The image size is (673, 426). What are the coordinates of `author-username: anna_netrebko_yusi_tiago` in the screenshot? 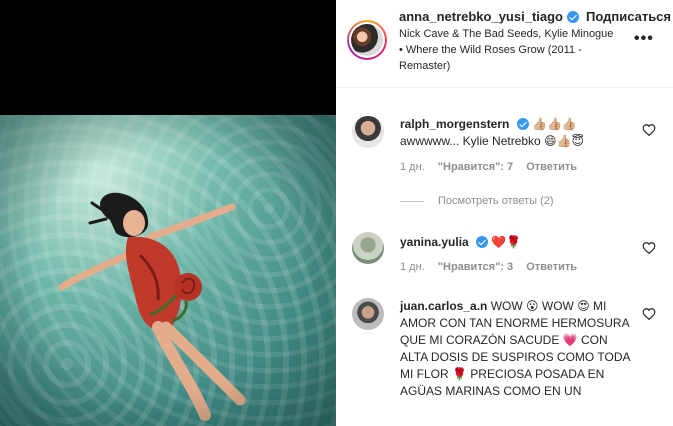 It's located at (481, 16).